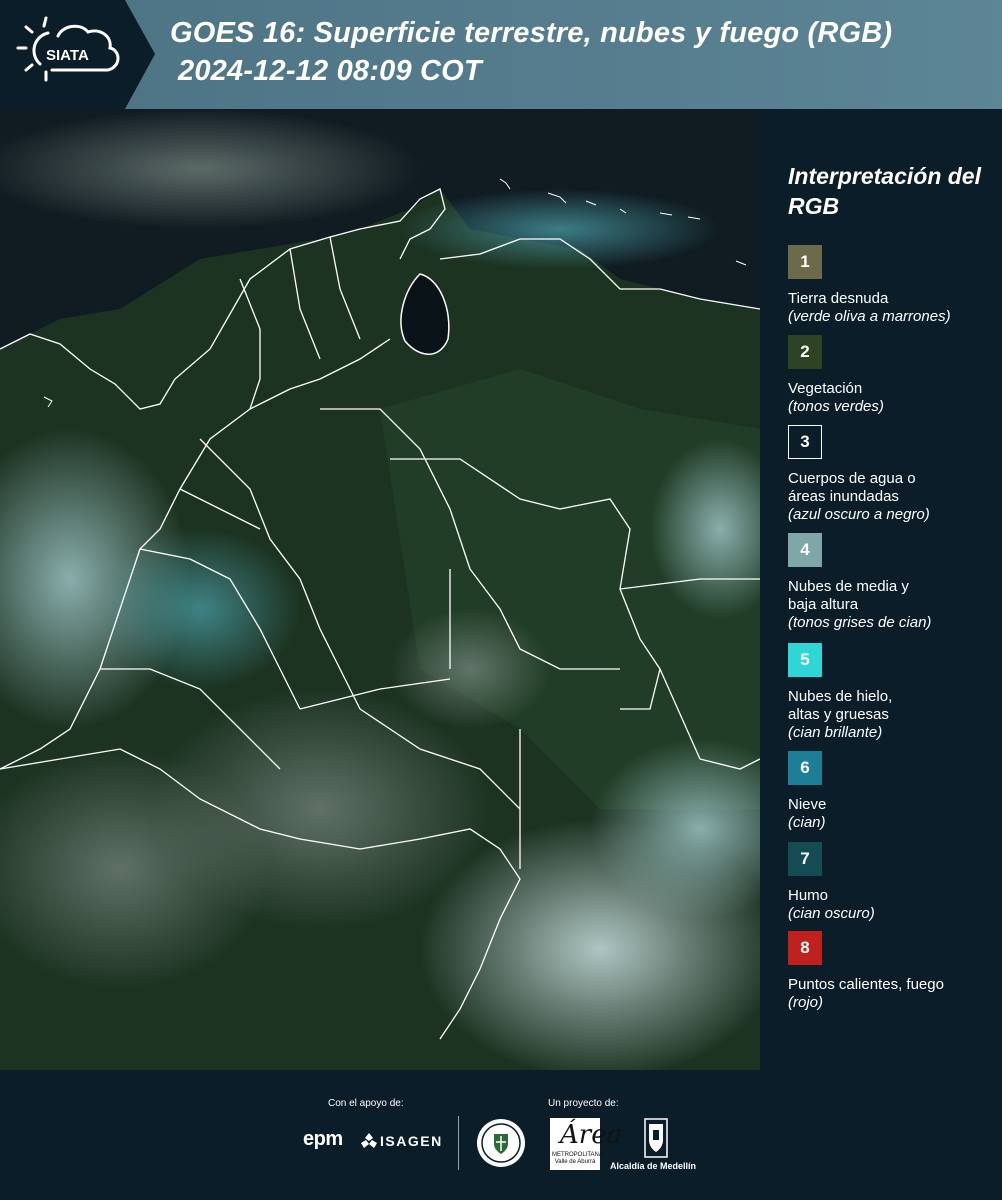  Describe the element at coordinates (577, 1158) in the screenshot. I see `area-logo-text: METROPOLITANA Valle de Aburrá` at that location.